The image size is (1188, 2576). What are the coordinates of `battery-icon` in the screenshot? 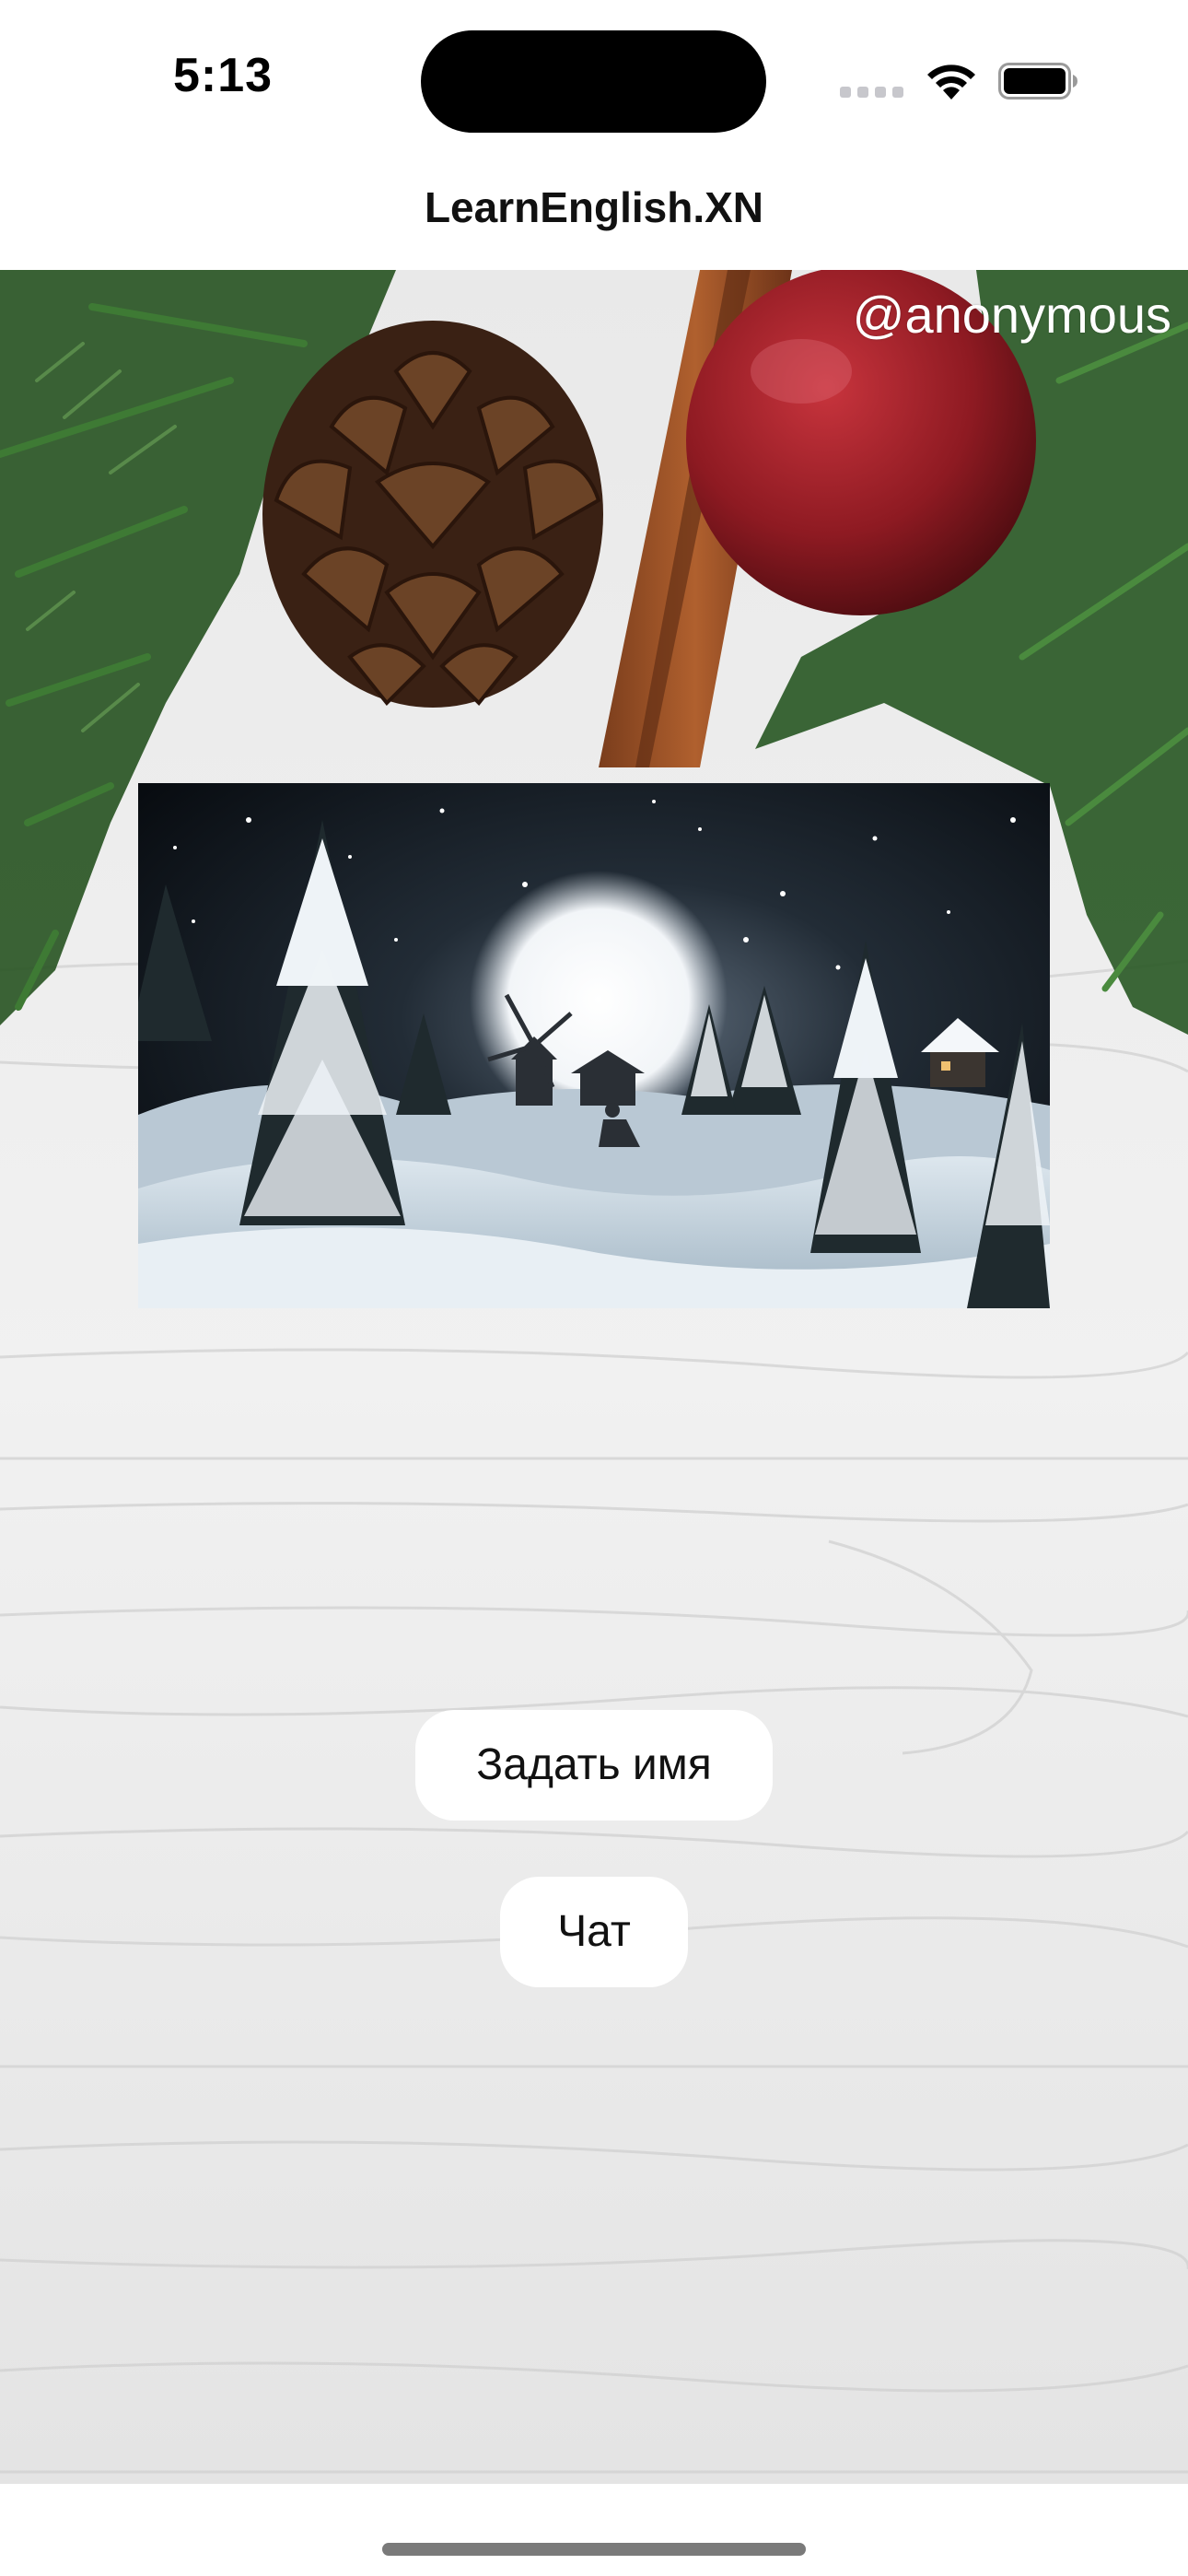 It's located at (1037, 81).